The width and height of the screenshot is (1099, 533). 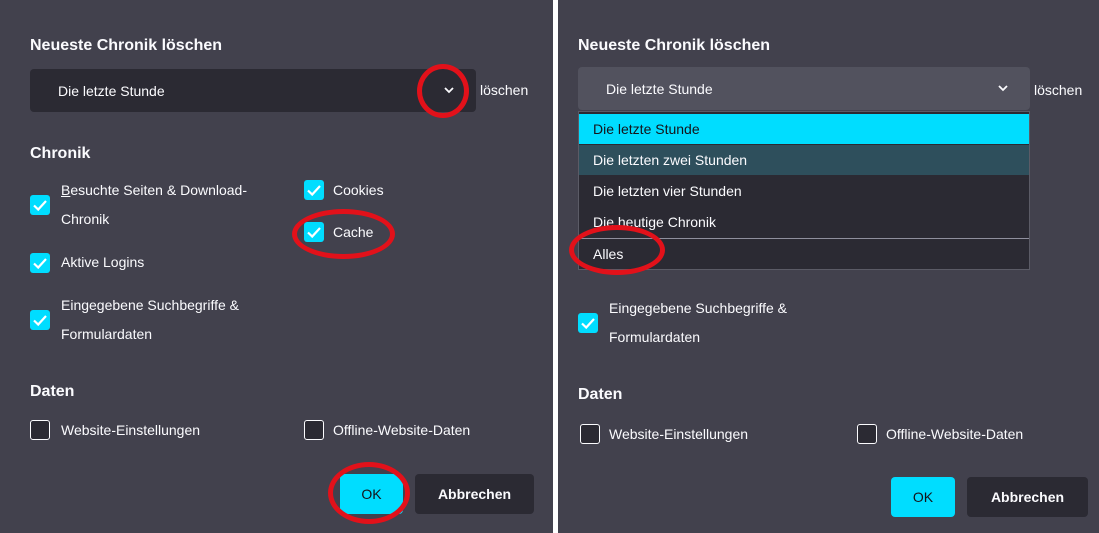 What do you see at coordinates (804, 160) in the screenshot?
I see `option-last-two-hours: Die letzten zwei Stunden` at bounding box center [804, 160].